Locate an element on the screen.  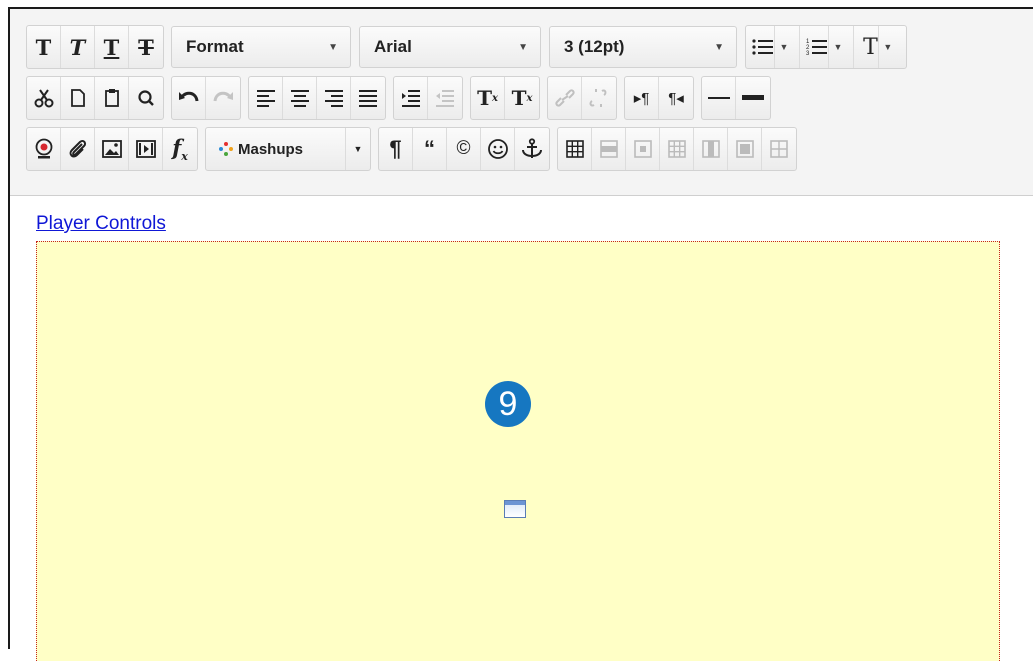
align-center-button is located at coordinates (300, 98).